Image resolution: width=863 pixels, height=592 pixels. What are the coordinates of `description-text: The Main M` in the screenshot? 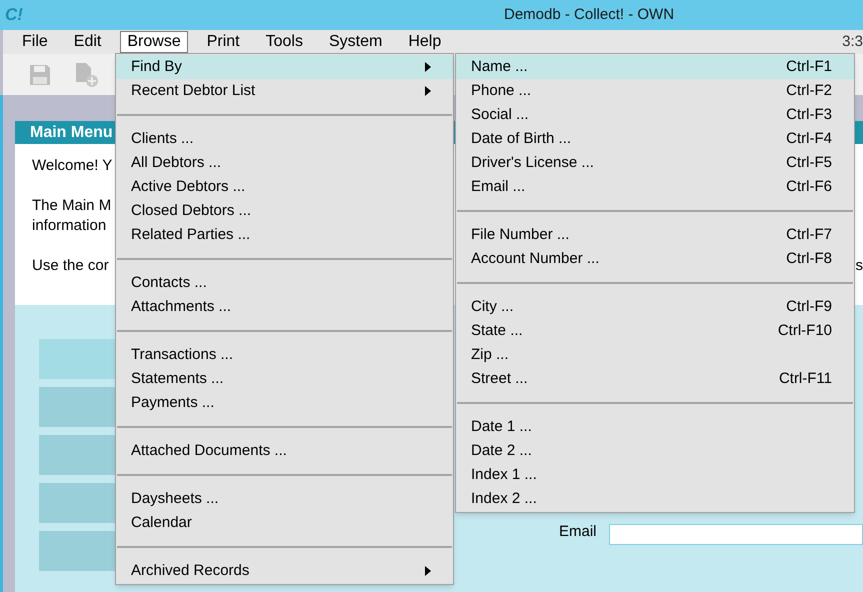 It's located at (72, 206).